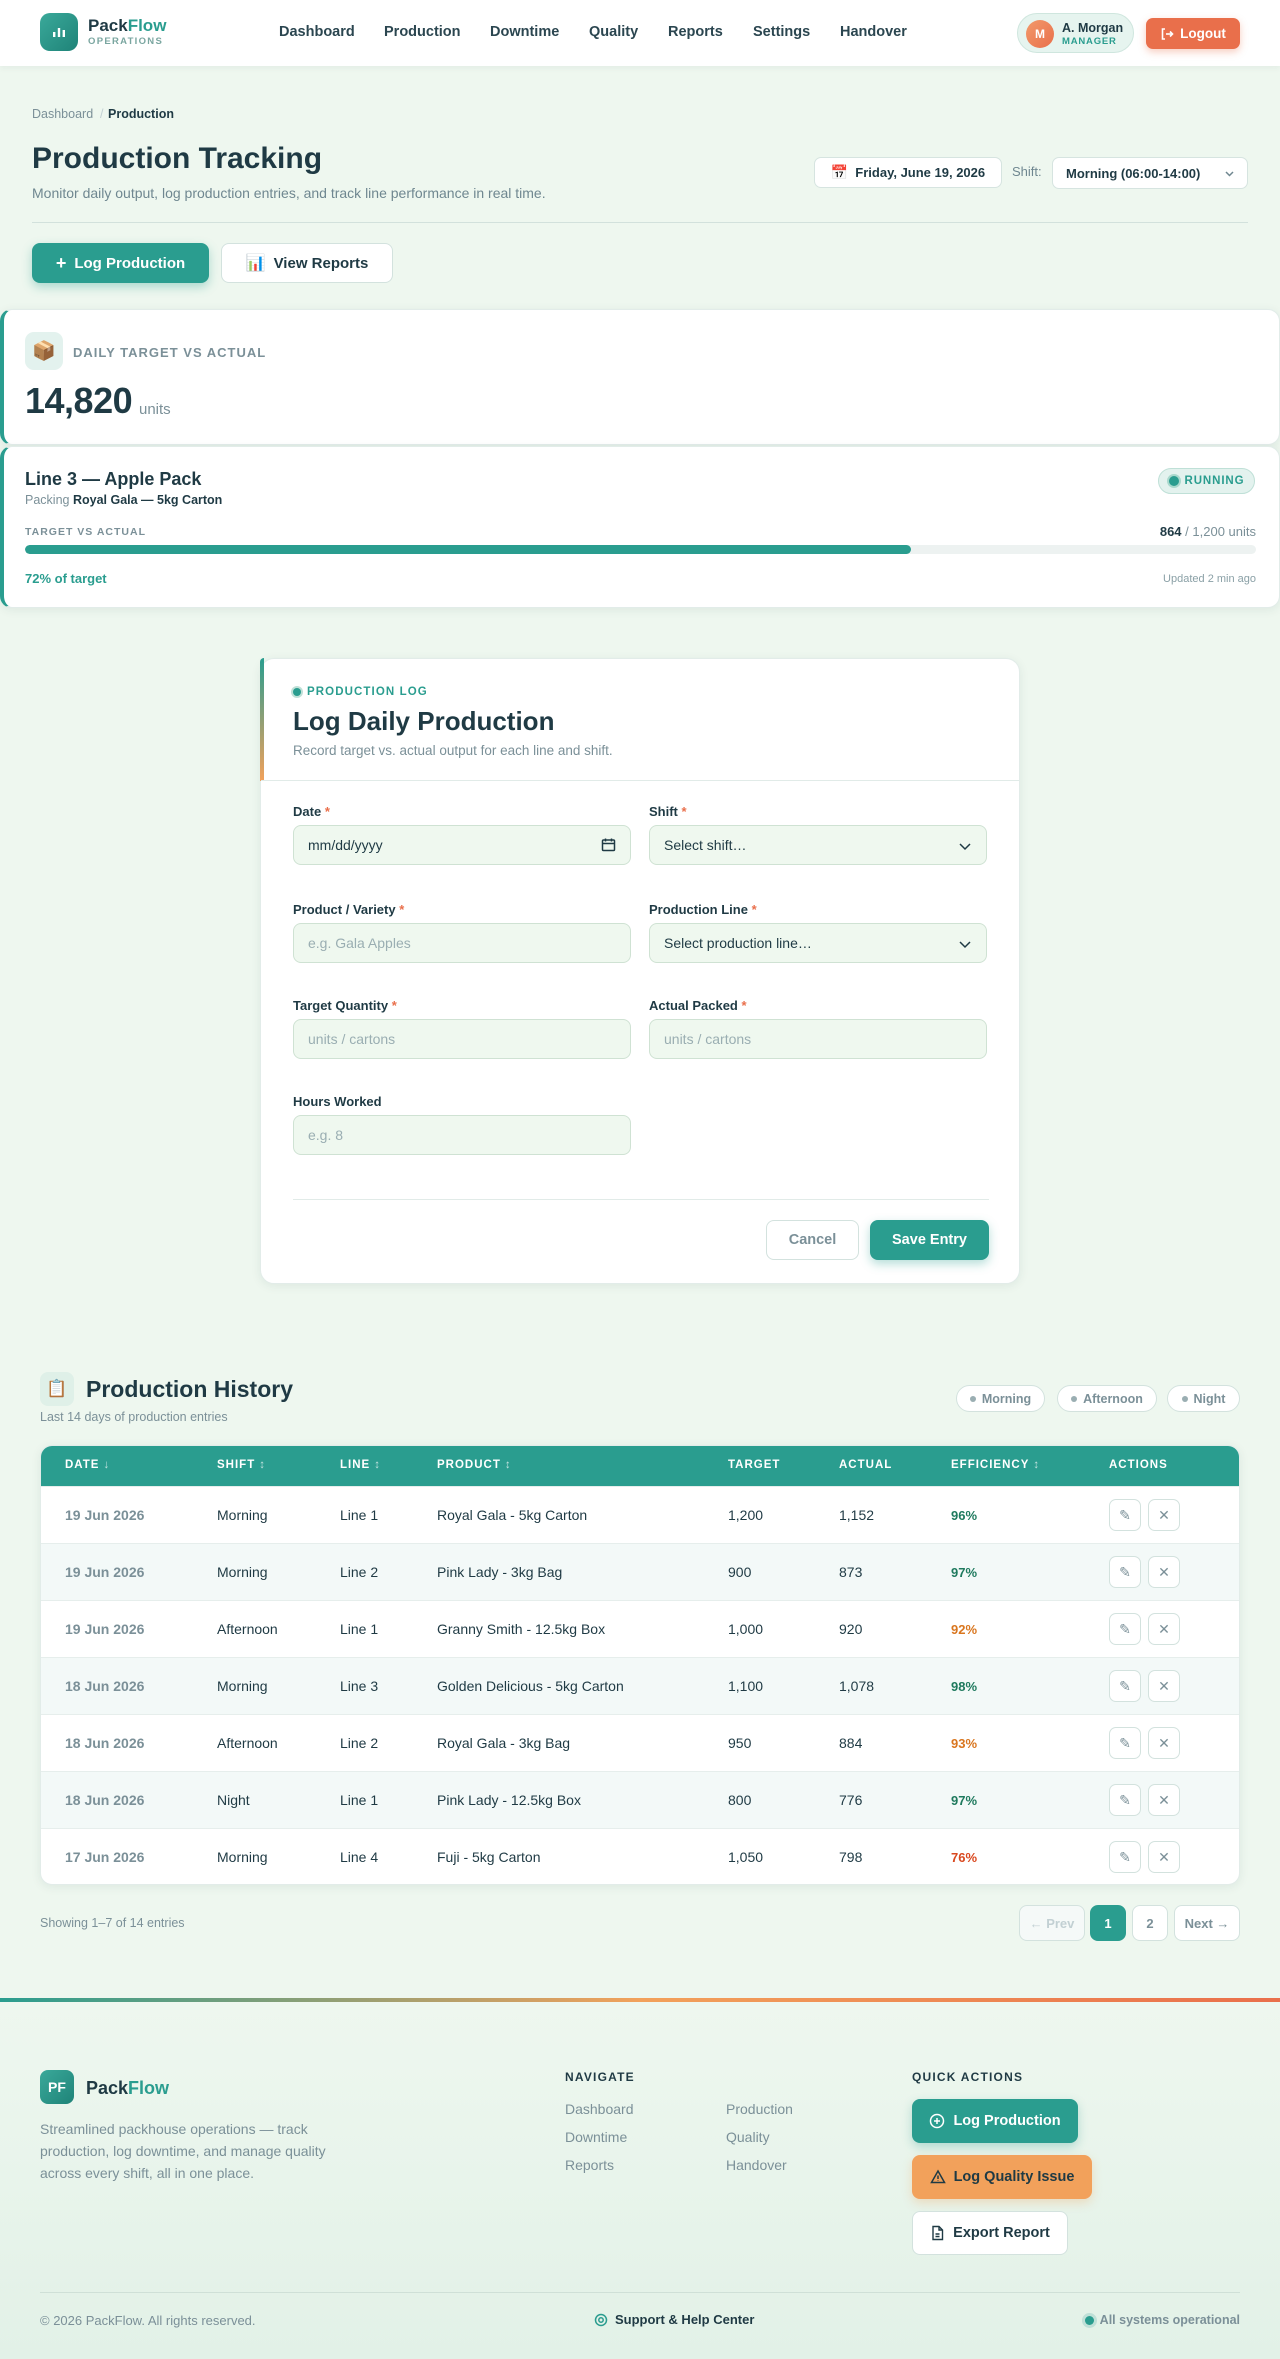 This screenshot has width=1280, height=2359. What do you see at coordinates (589, 2165) in the screenshot?
I see `footer-link-reports: Reports` at bounding box center [589, 2165].